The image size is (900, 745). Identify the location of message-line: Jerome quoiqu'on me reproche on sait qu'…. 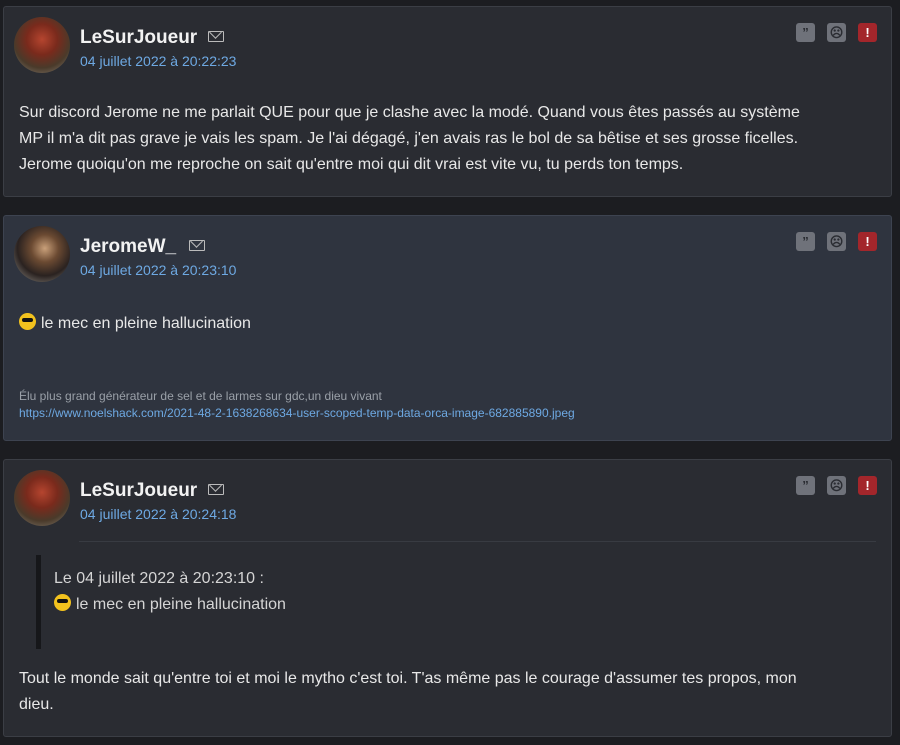
(351, 164).